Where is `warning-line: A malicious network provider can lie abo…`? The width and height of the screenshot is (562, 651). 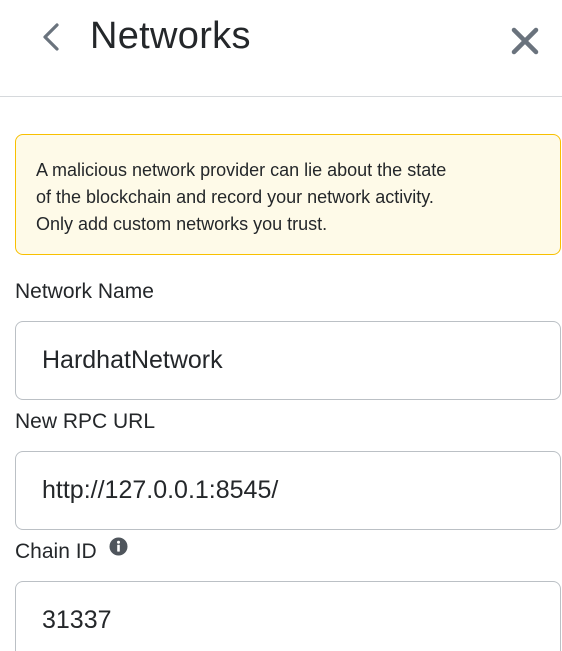
warning-line: A malicious network provider can lie abo… is located at coordinates (241, 170).